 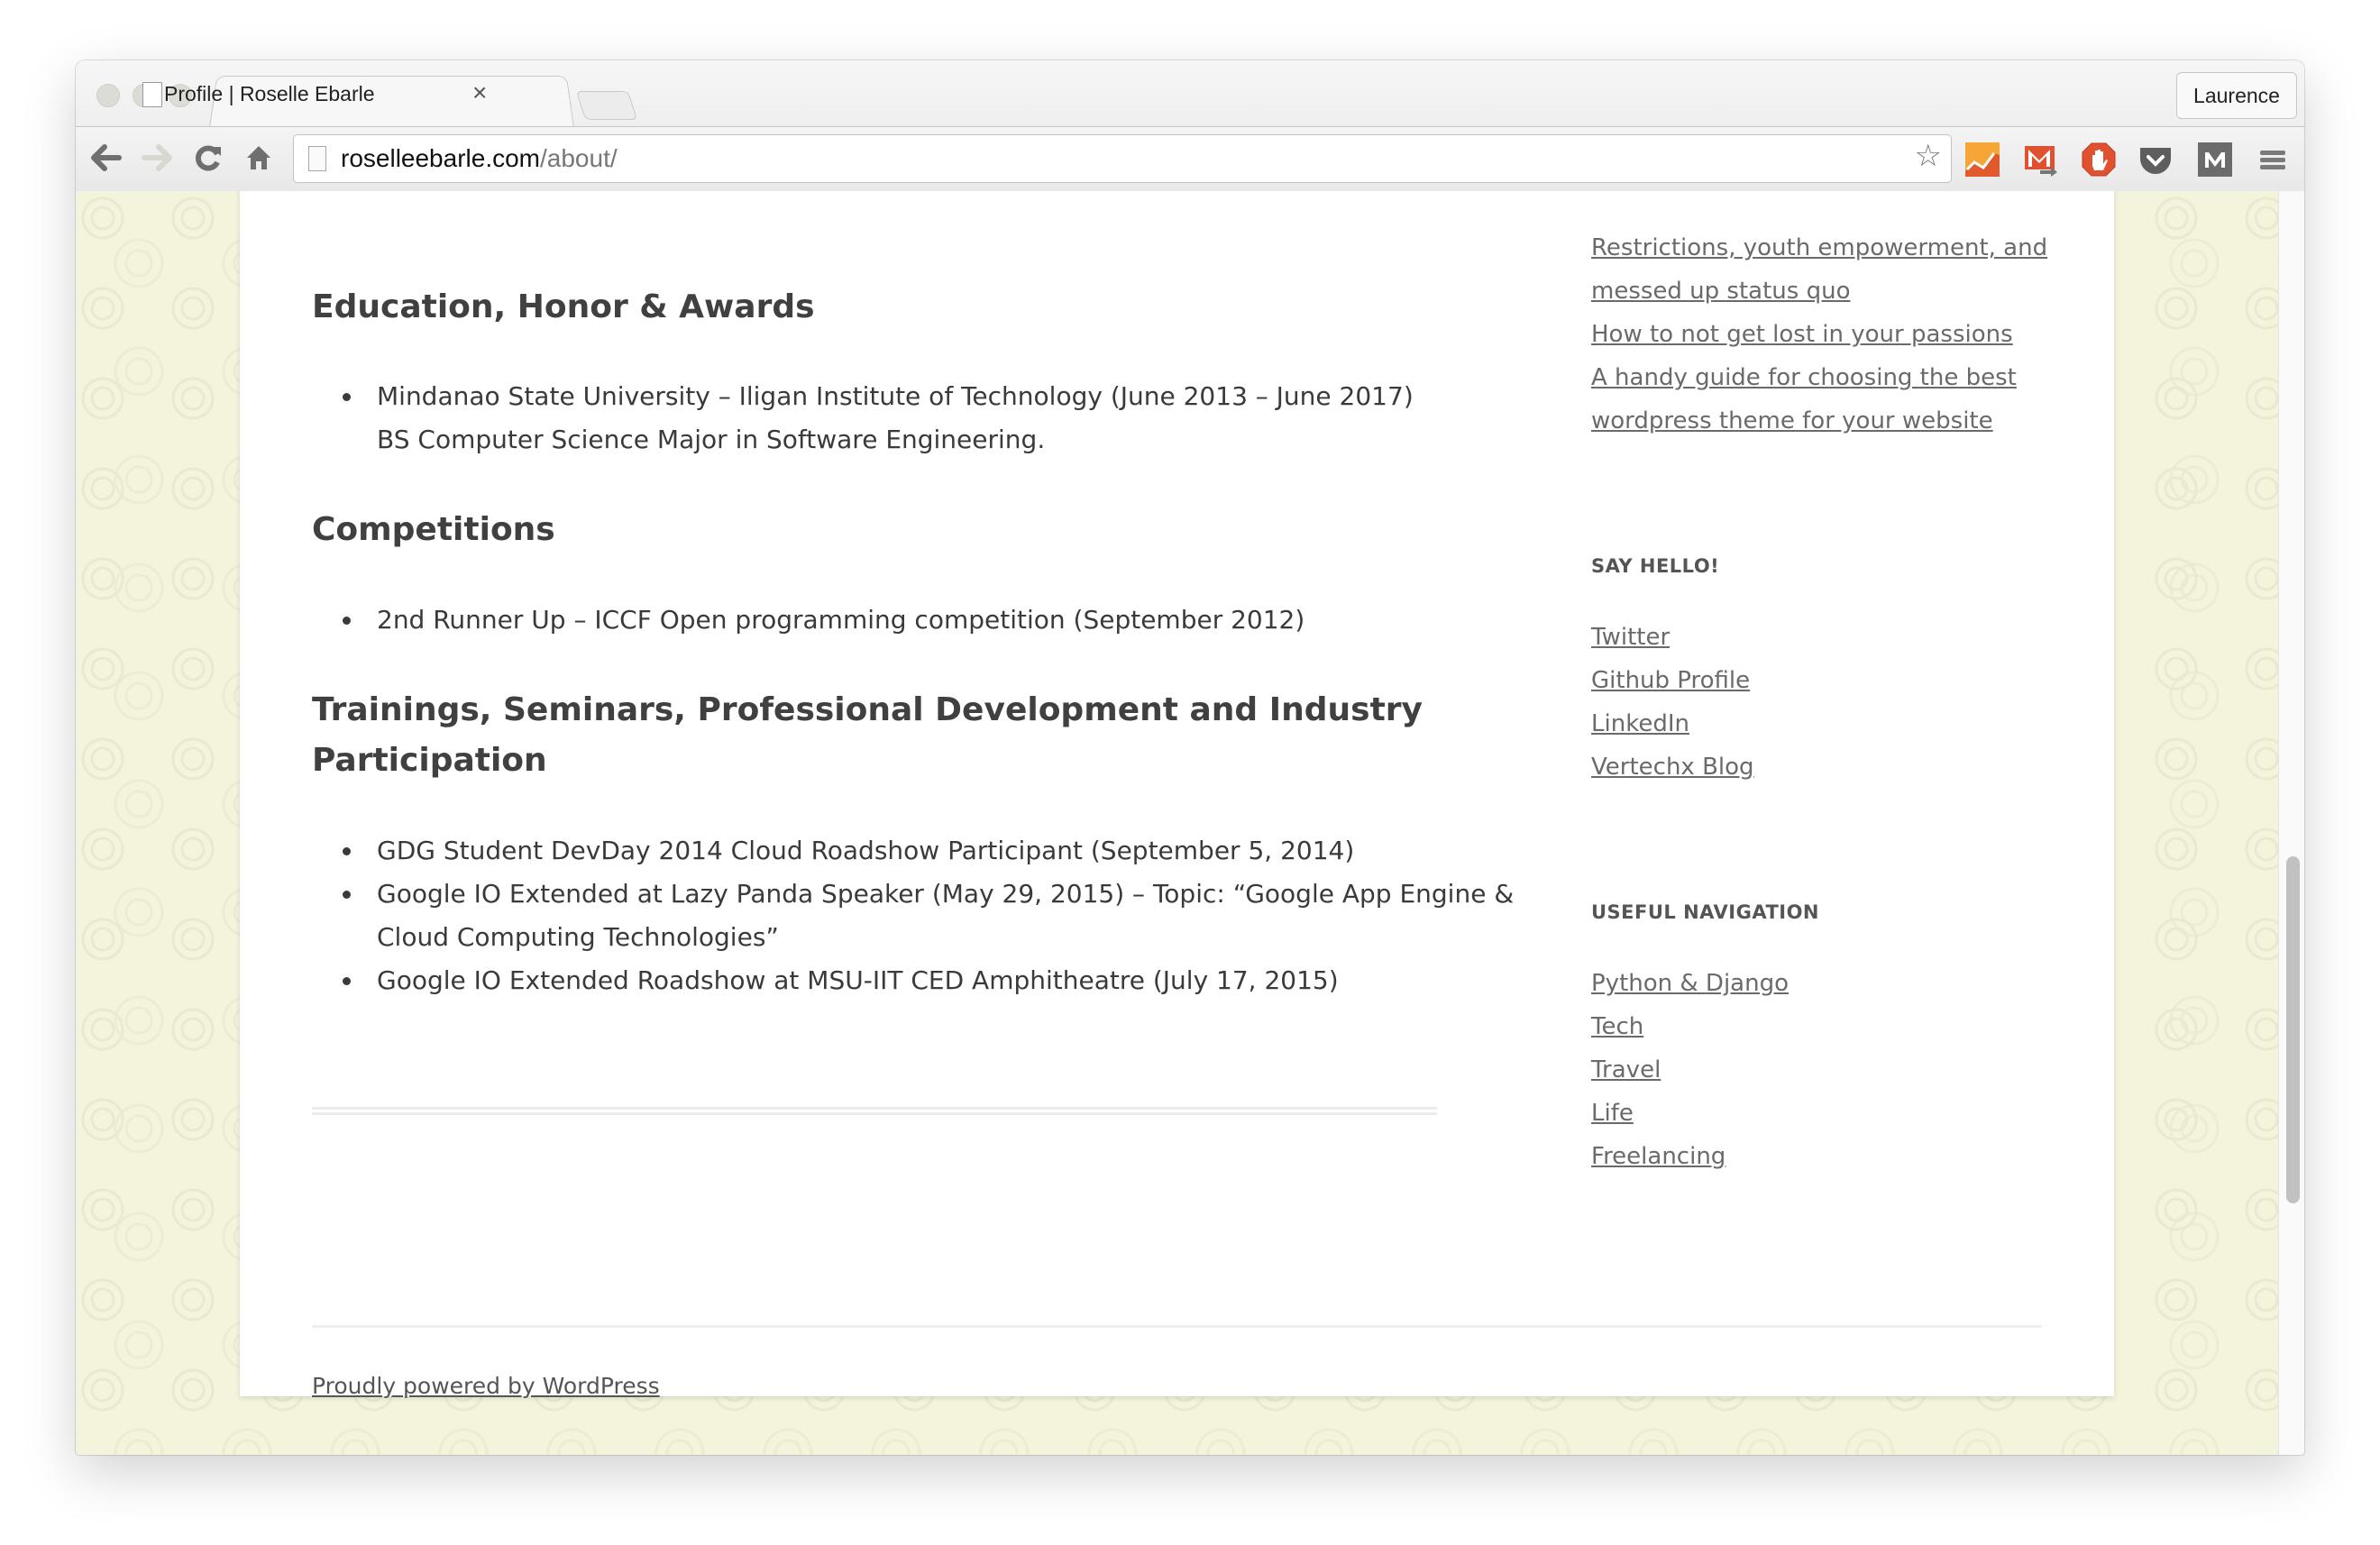 I want to click on widget-title-say-hello: SAY HELLO!, so click(x=1655, y=566).